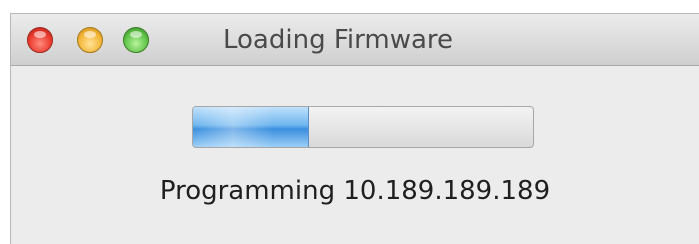 The height and width of the screenshot is (244, 699). I want to click on progress-bar, so click(363, 127).